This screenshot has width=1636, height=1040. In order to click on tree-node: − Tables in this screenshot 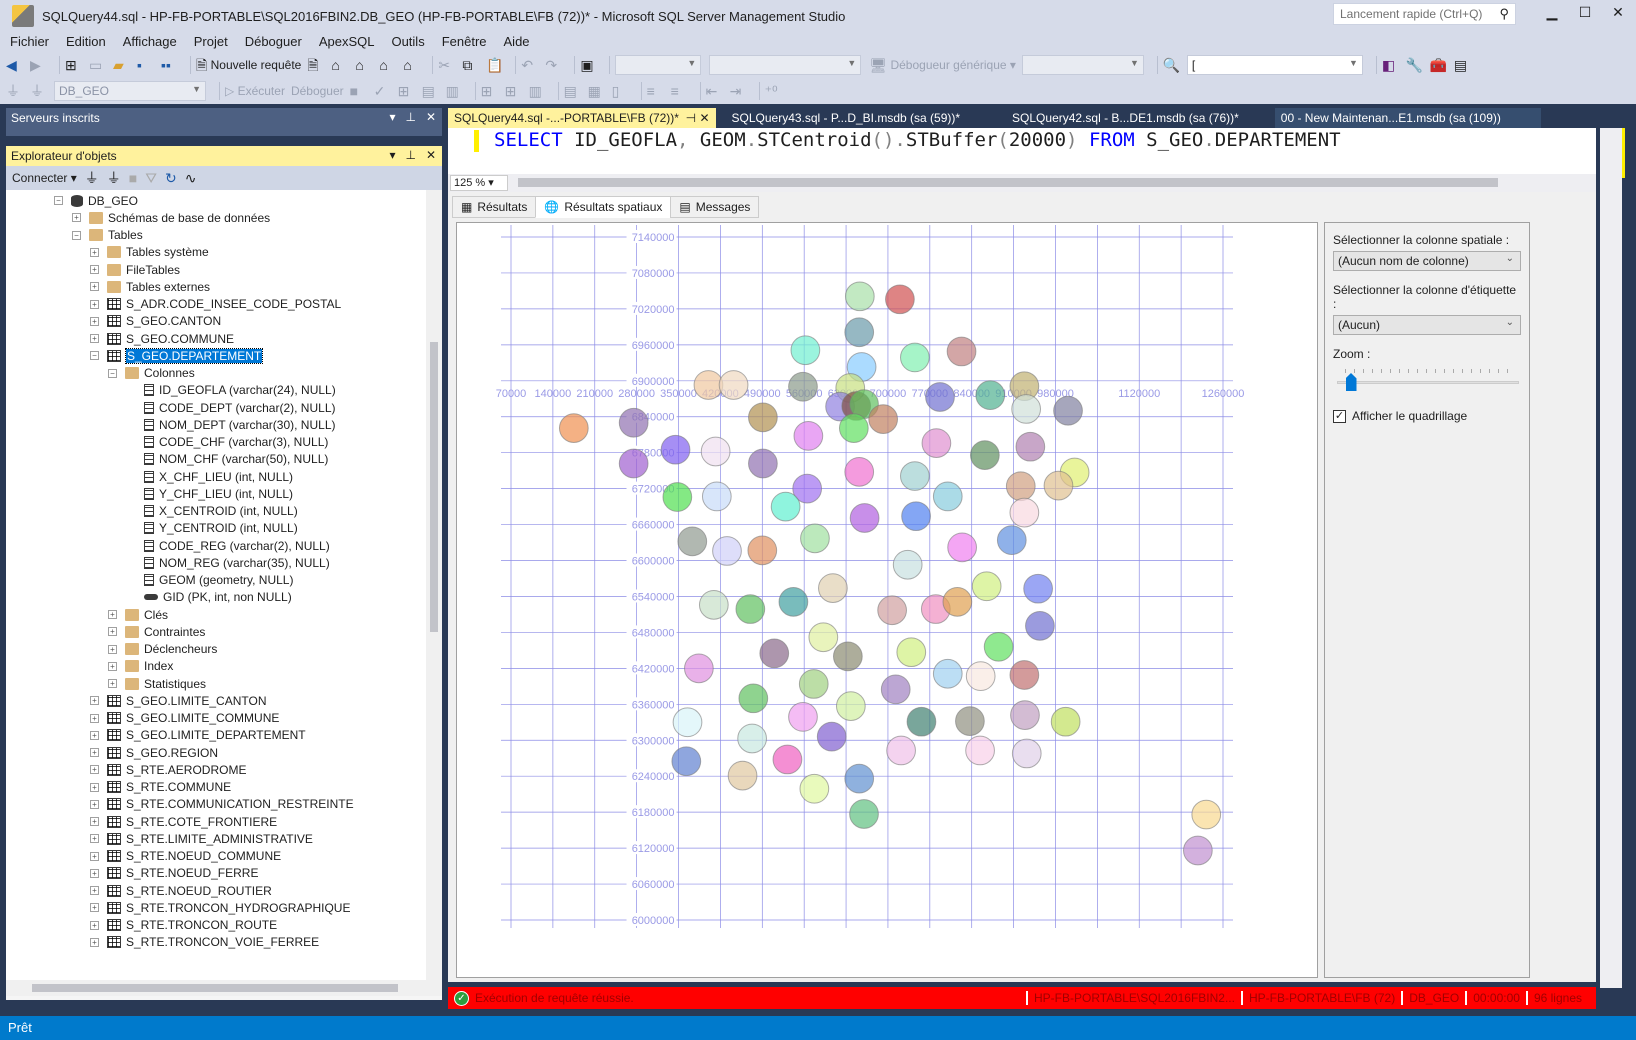, I will do `click(107, 235)`.